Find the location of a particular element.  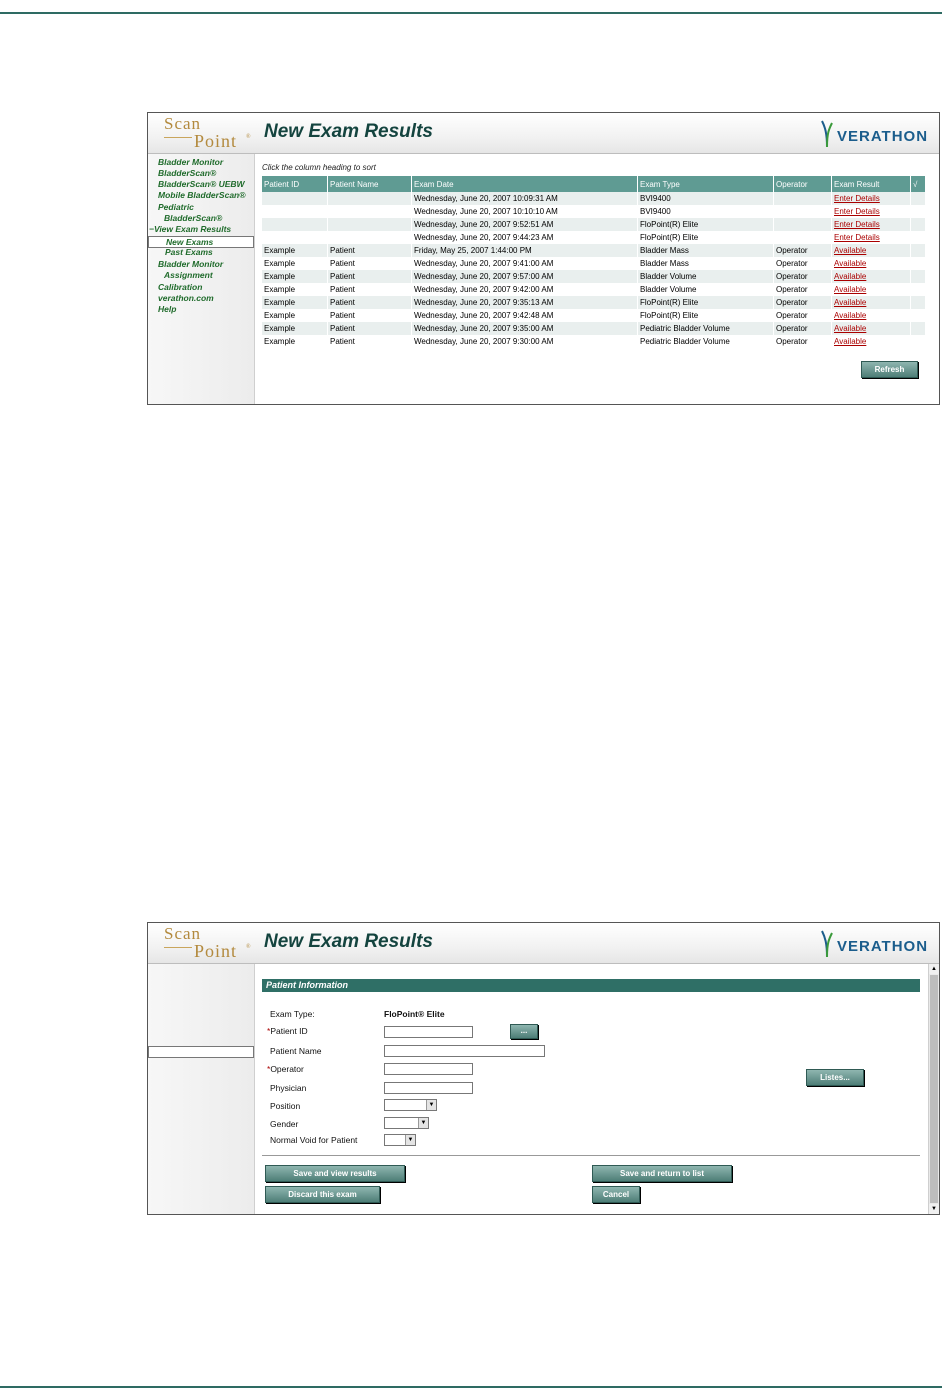

sidebar-item: −View Exam Results is located at coordinates (190, 229).